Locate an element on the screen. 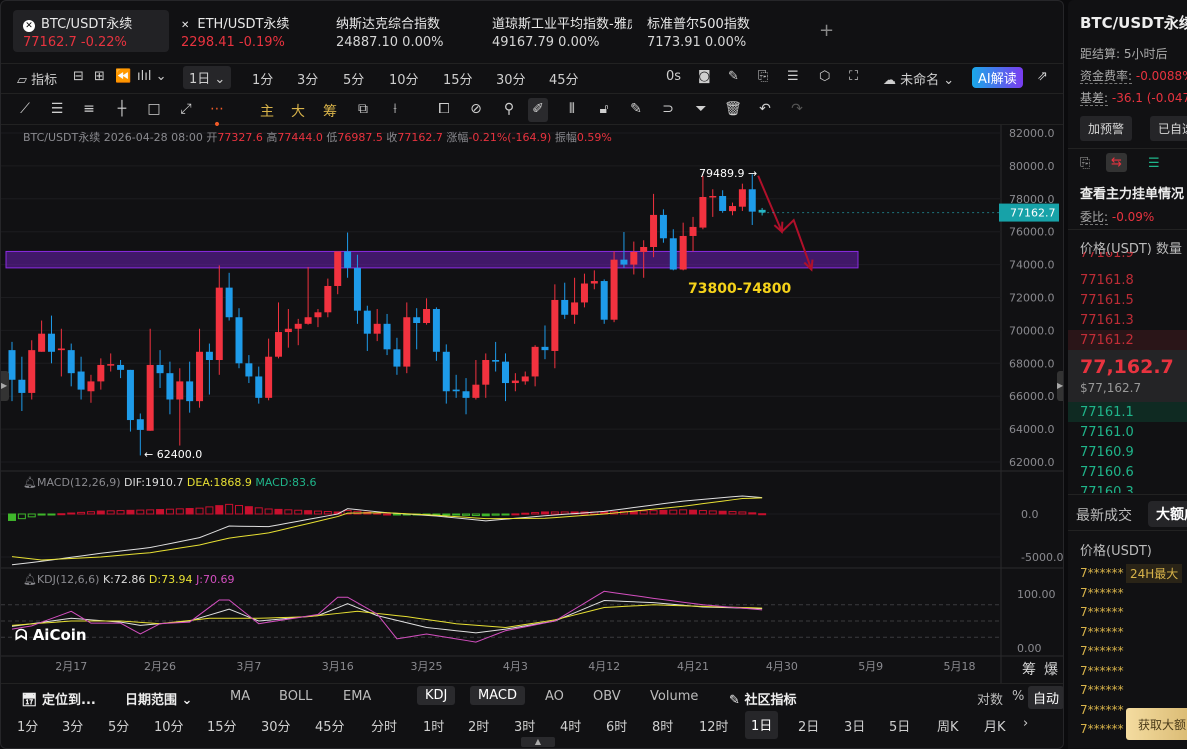  calendar-icon: 📅︎ is located at coordinates (29, 700).